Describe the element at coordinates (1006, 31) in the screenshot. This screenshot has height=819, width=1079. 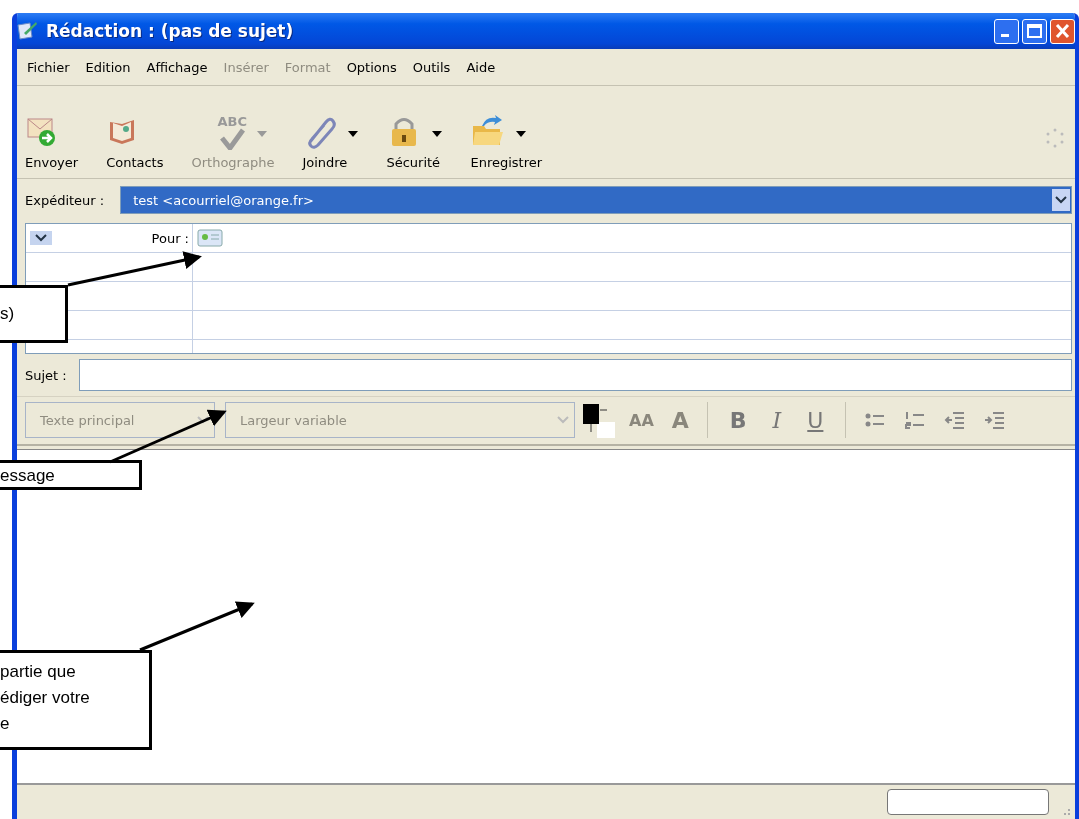
I see `minimize-button` at that location.